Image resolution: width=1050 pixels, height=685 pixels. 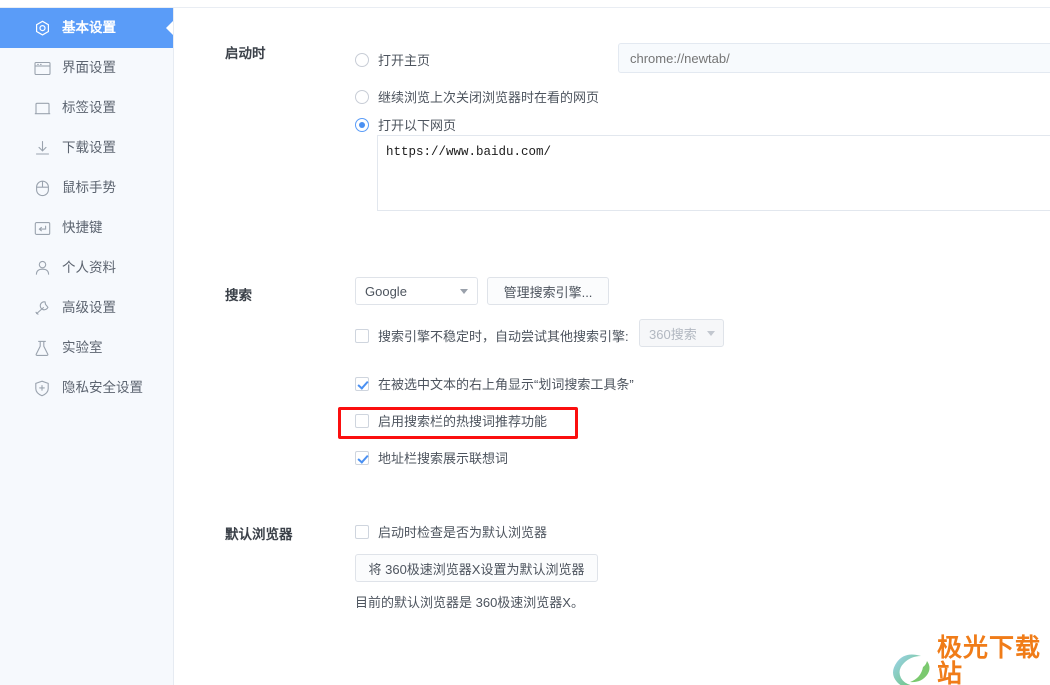 What do you see at coordinates (89, 308) in the screenshot?
I see `sidebar-item-label: 高级设置` at bounding box center [89, 308].